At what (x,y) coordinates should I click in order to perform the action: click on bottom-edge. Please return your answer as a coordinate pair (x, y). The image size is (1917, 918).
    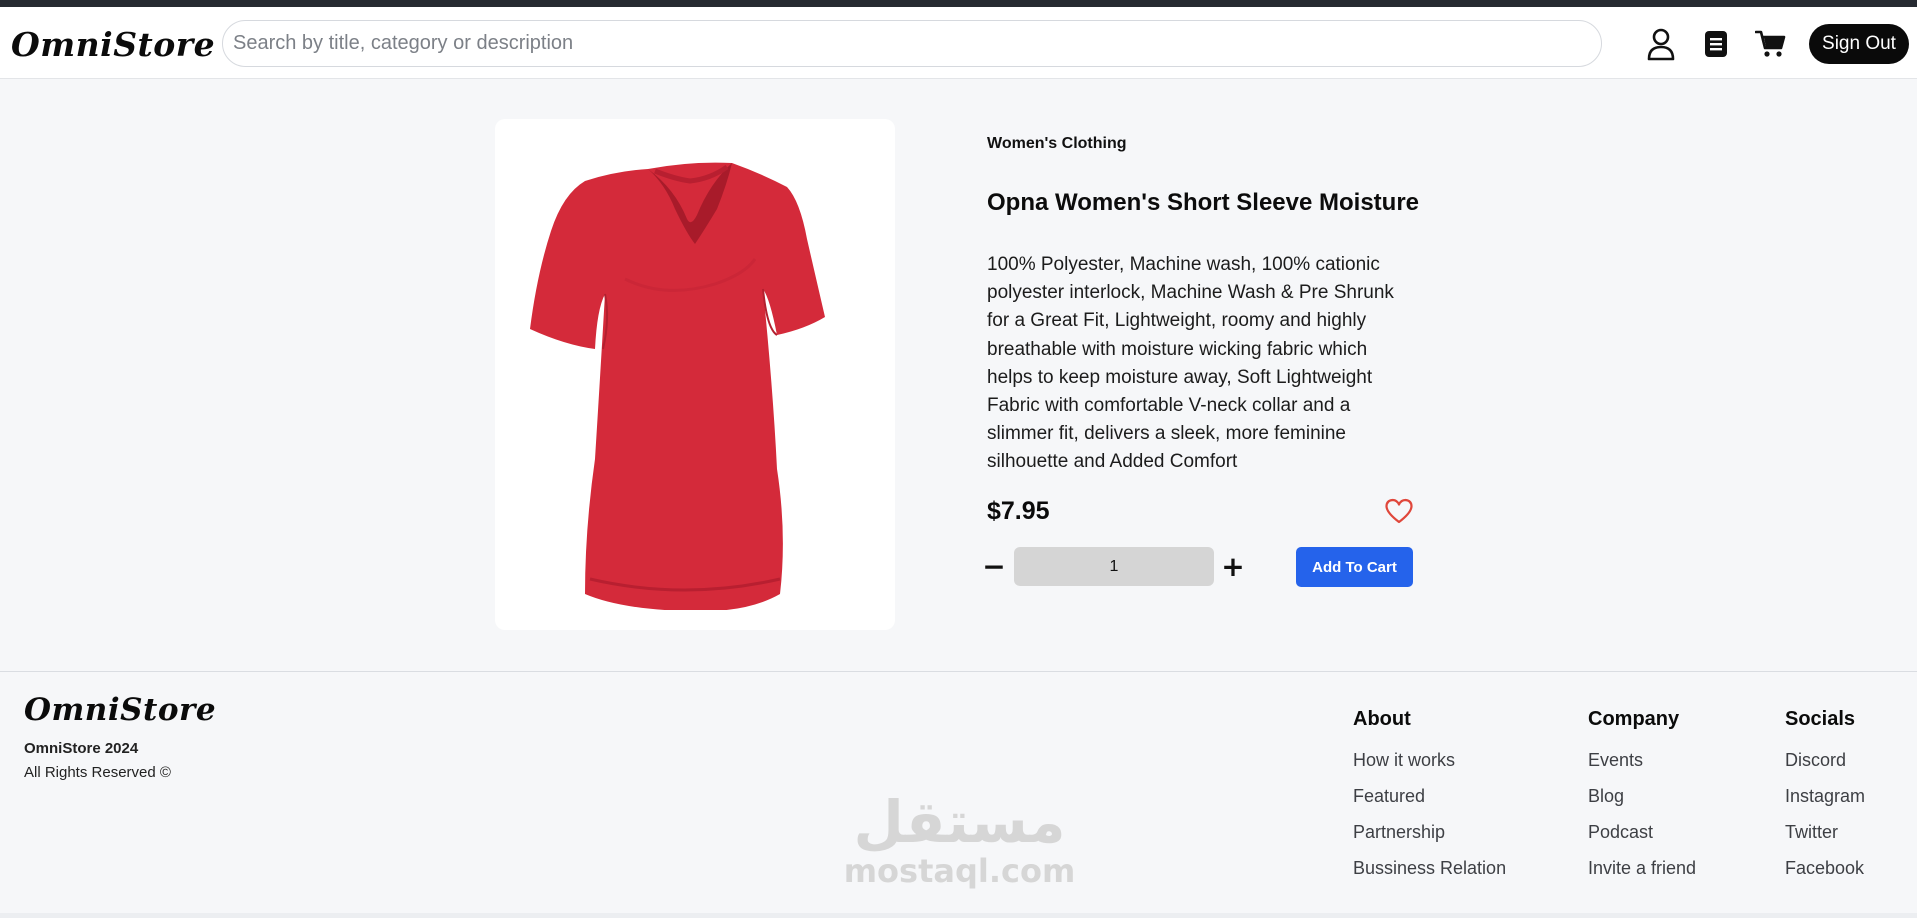
    Looking at the image, I should click on (958, 915).